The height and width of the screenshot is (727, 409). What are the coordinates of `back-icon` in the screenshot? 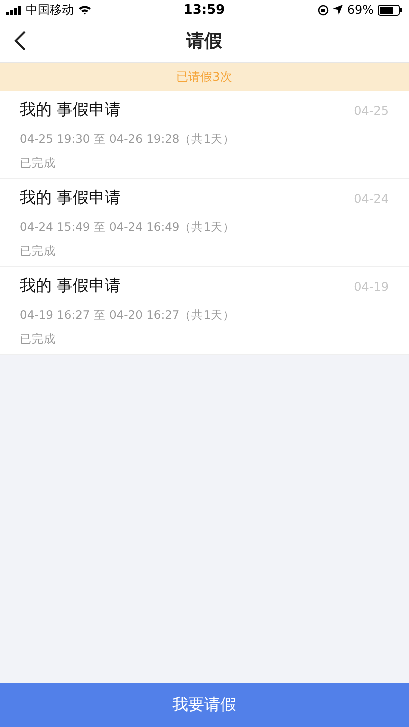 It's located at (20, 41).